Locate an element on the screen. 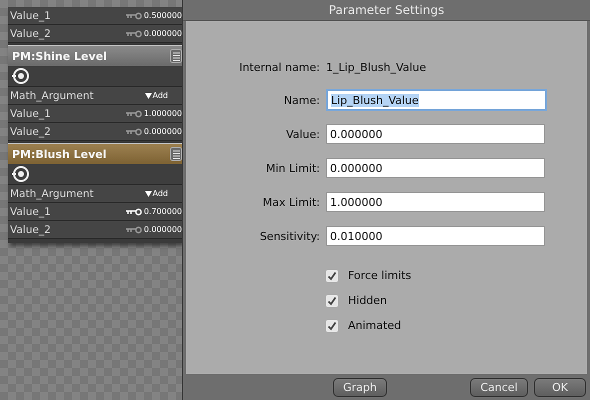 The height and width of the screenshot is (400, 590). field-label: Name: is located at coordinates (301, 100).